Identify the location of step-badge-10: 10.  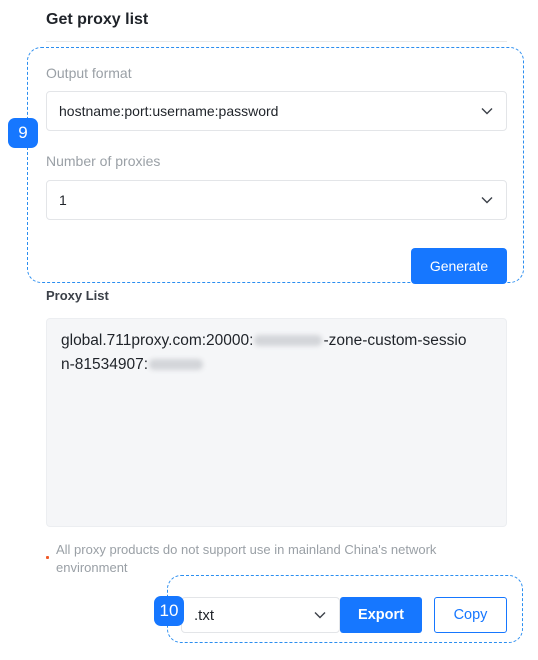
(169, 611).